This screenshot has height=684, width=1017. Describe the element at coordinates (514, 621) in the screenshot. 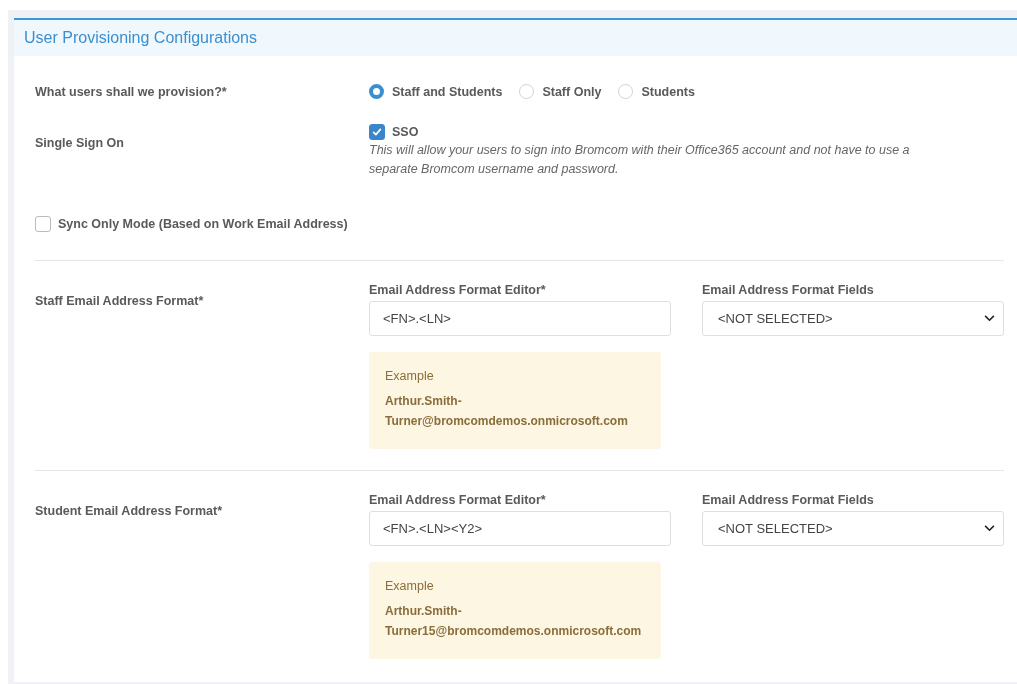

I see `example-text: Arthur.Smith-Turner15@bromcomdemos.onmicrosoft.com` at that location.